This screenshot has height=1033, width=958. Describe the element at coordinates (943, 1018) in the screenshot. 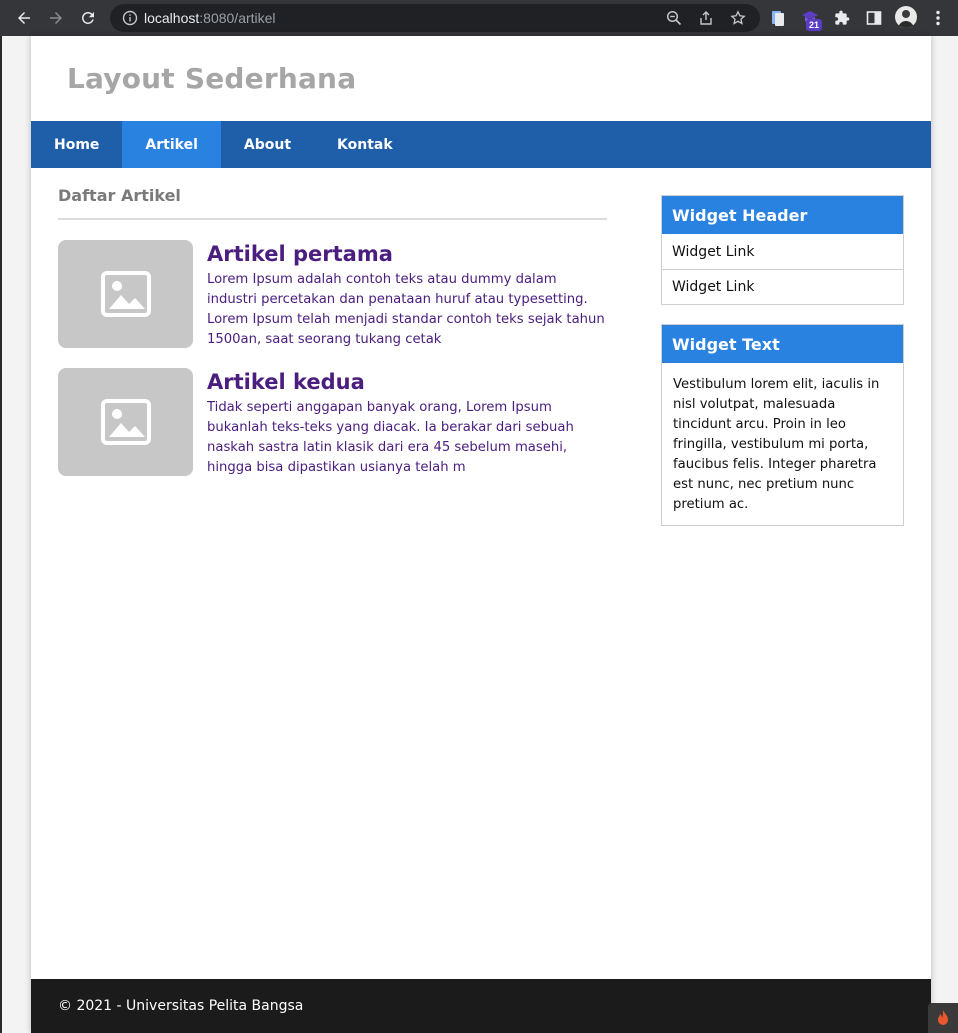

I see `flame-icon` at that location.